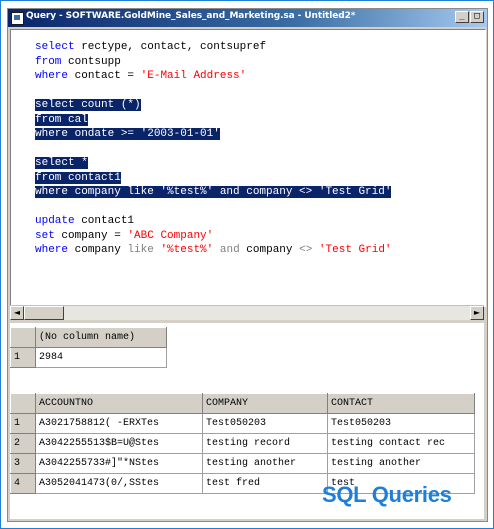 This screenshot has height=529, width=494. I want to click on code-token: where ondate >= '2003-01-01', so click(127, 134).